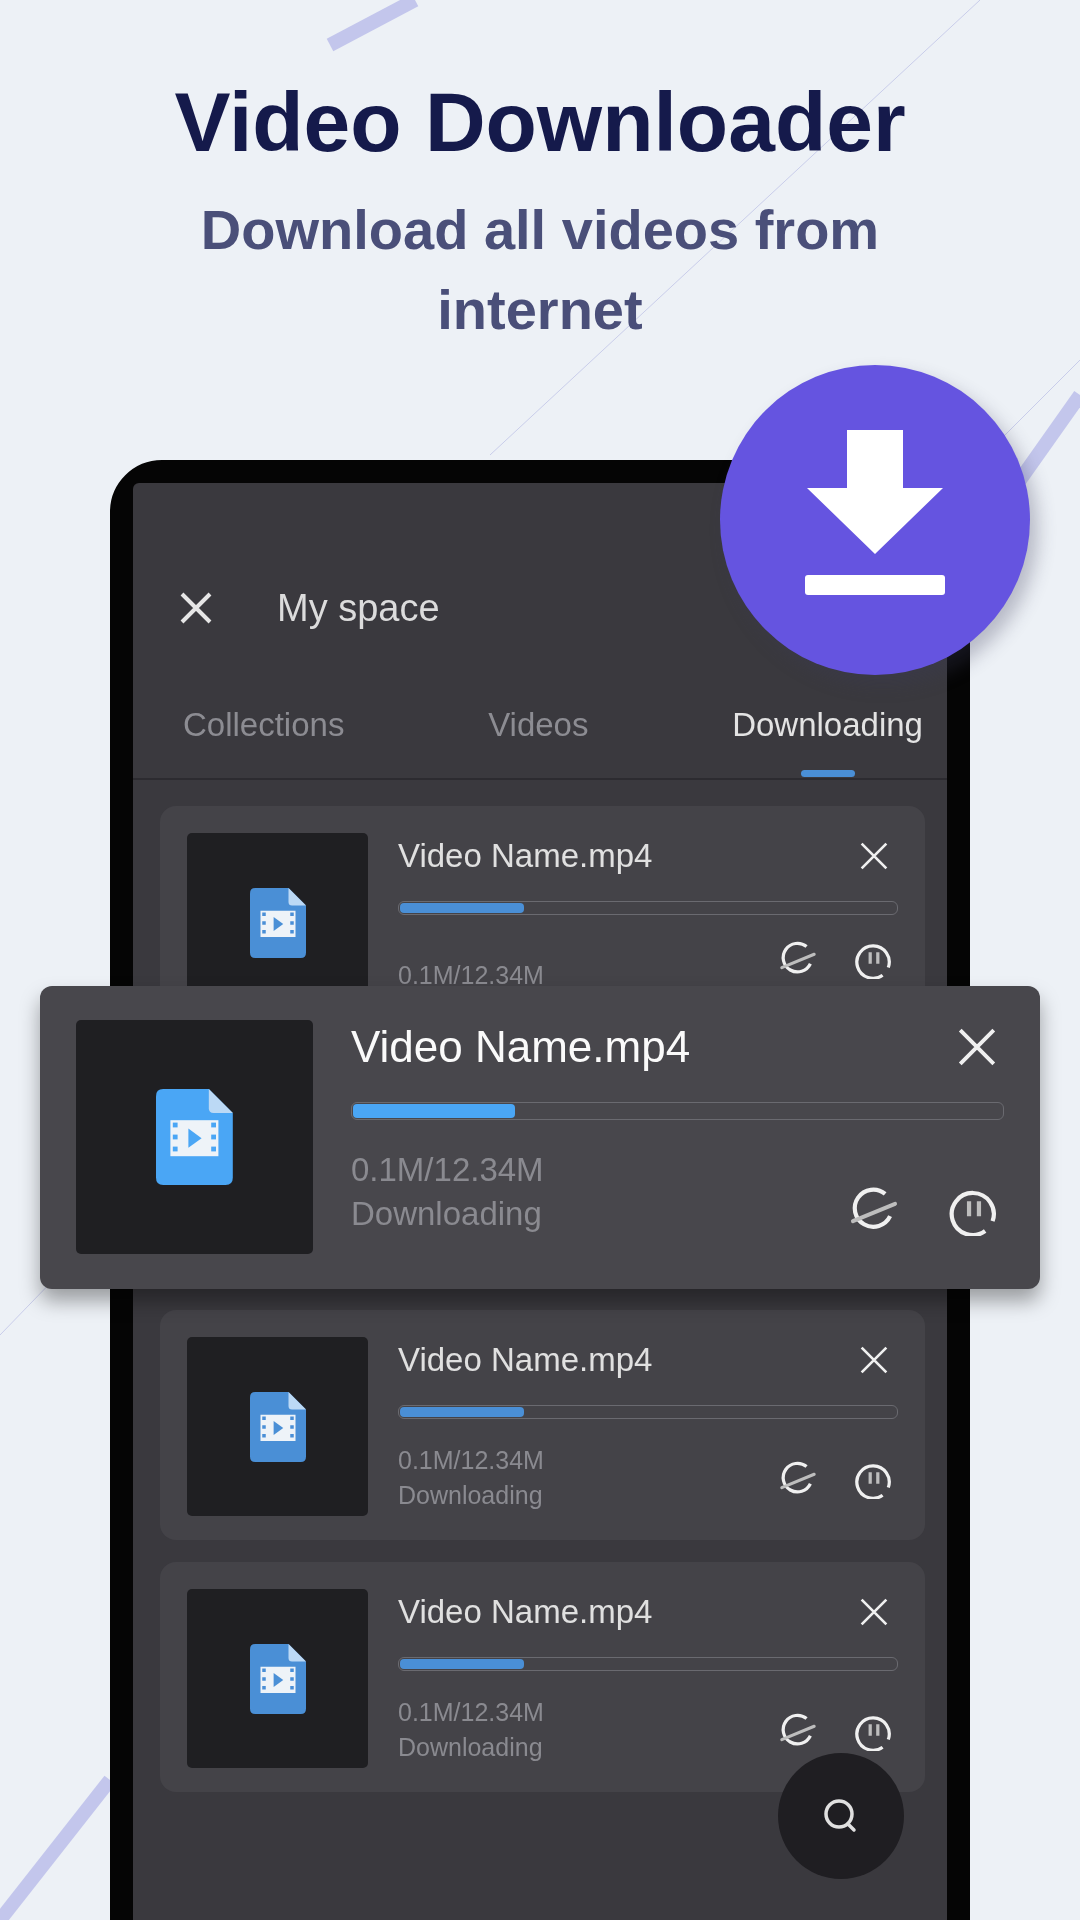 This screenshot has height=1920, width=1080. I want to click on headline: Video Downloader, so click(540, 122).